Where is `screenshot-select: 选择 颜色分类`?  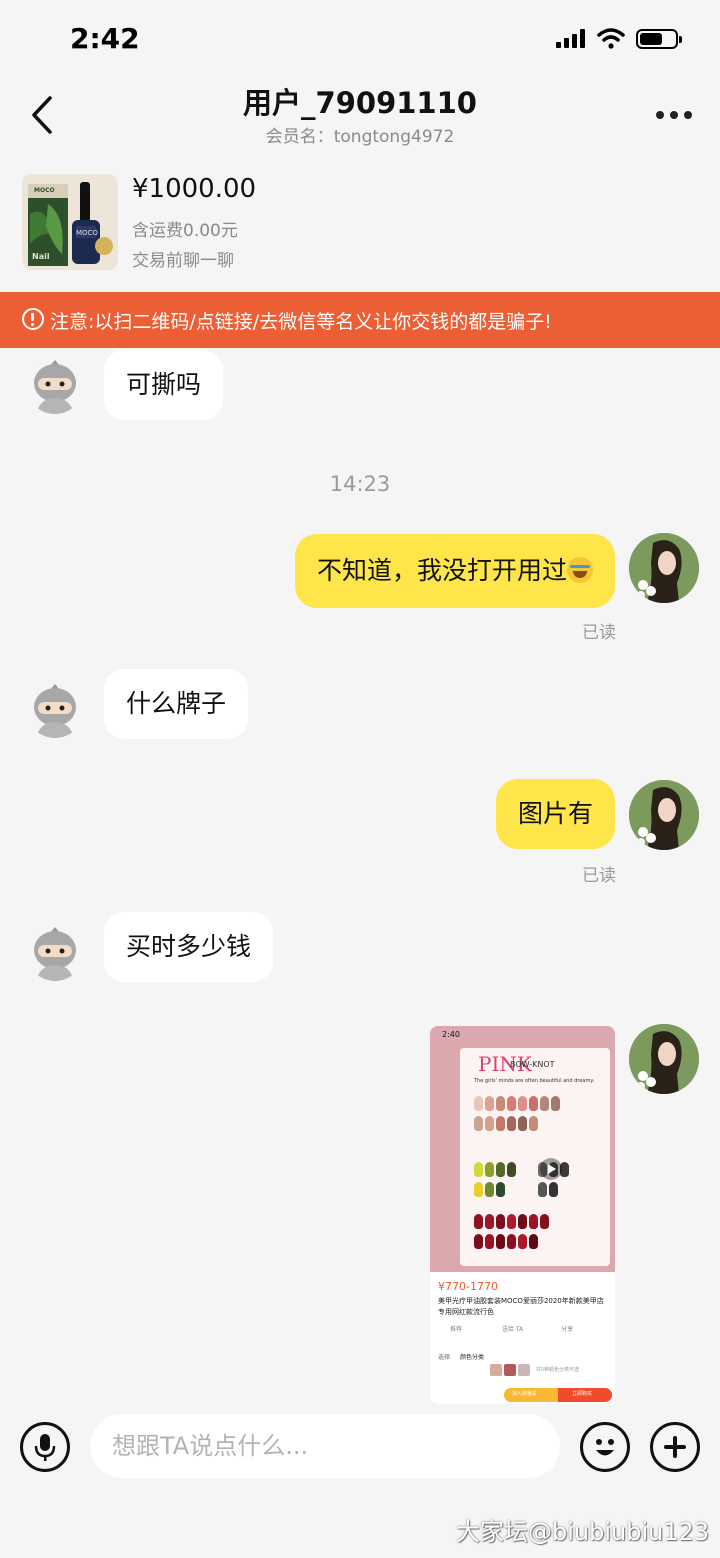 screenshot-select: 选择 颜色分类 is located at coordinates (461, 1356).